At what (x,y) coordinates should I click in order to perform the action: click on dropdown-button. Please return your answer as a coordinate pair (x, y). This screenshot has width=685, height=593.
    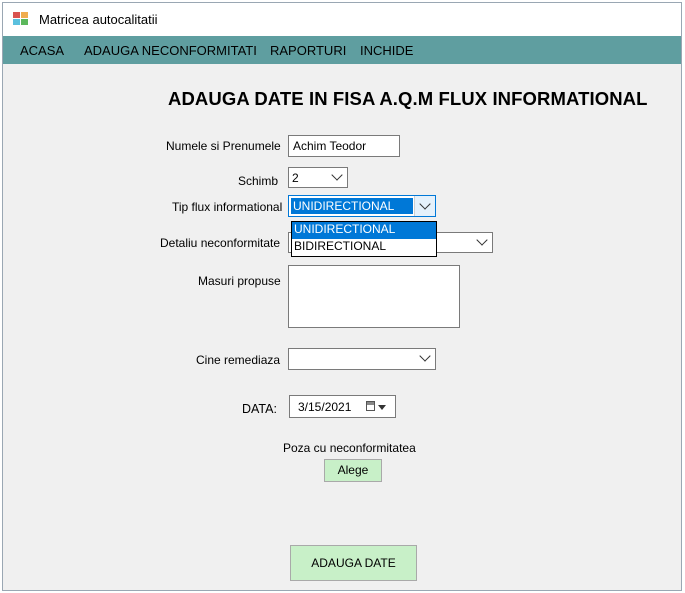
    Looking at the image, I should click on (424, 206).